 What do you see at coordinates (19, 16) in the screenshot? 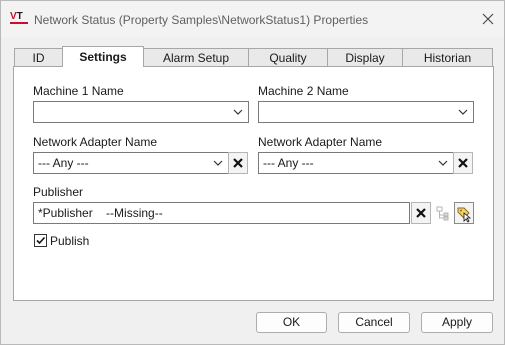
I see `logo-mark-t: T` at bounding box center [19, 16].